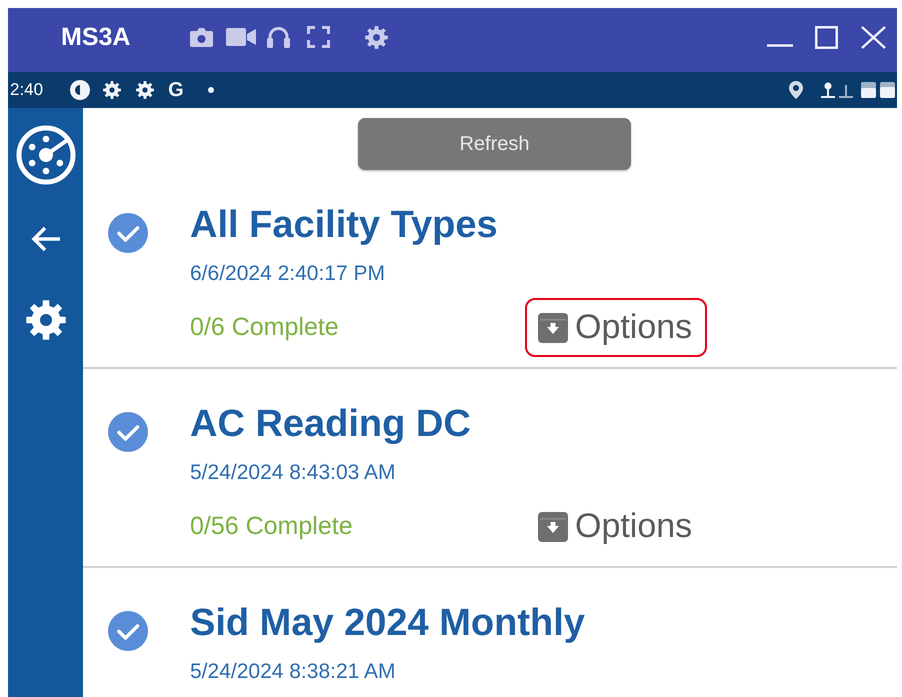  I want to click on survey-date: 5/24/2024 8:43:03 AM, so click(293, 473).